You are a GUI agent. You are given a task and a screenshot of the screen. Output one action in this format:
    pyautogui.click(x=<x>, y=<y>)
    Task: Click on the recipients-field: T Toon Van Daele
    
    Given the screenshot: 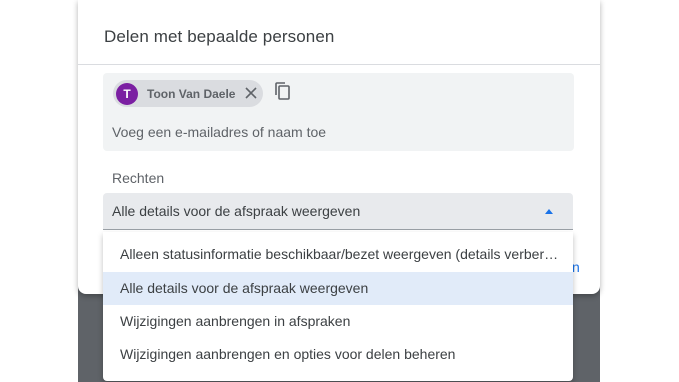 What is the action you would take?
    pyautogui.click(x=338, y=112)
    